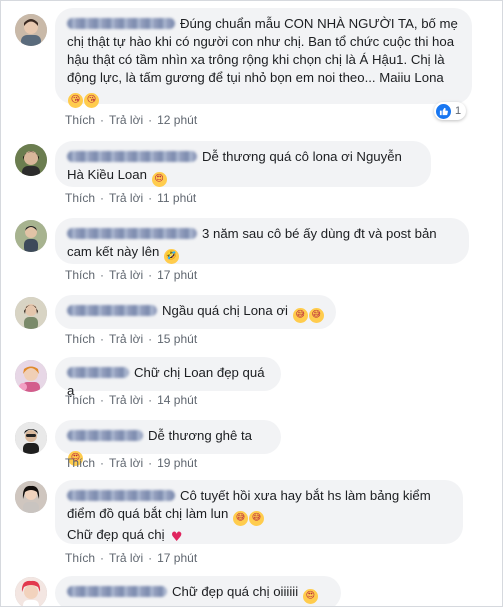  I want to click on comment-actions: Thích · Trả lời · 12 phút, so click(131, 120).